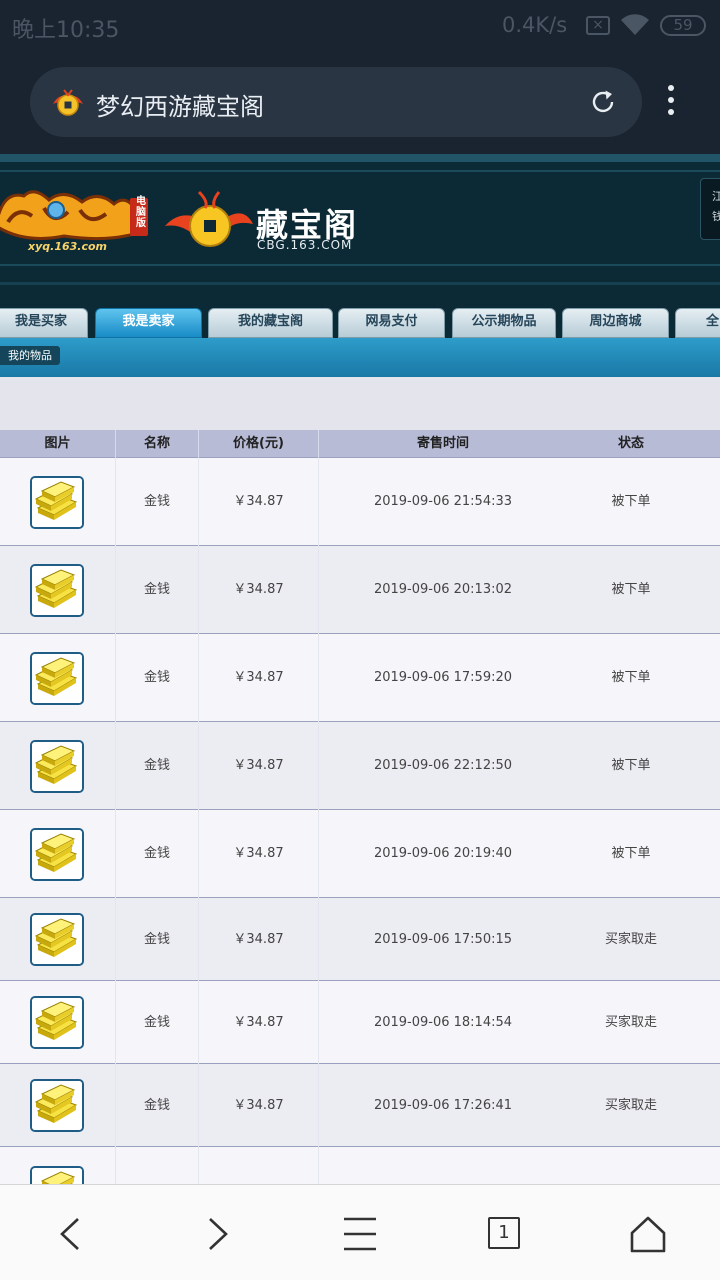  Describe the element at coordinates (360, 939) in the screenshot. I see `table-row: 金钱 ￥34.87 2019-09-06 17:50:15 买家取走` at that location.